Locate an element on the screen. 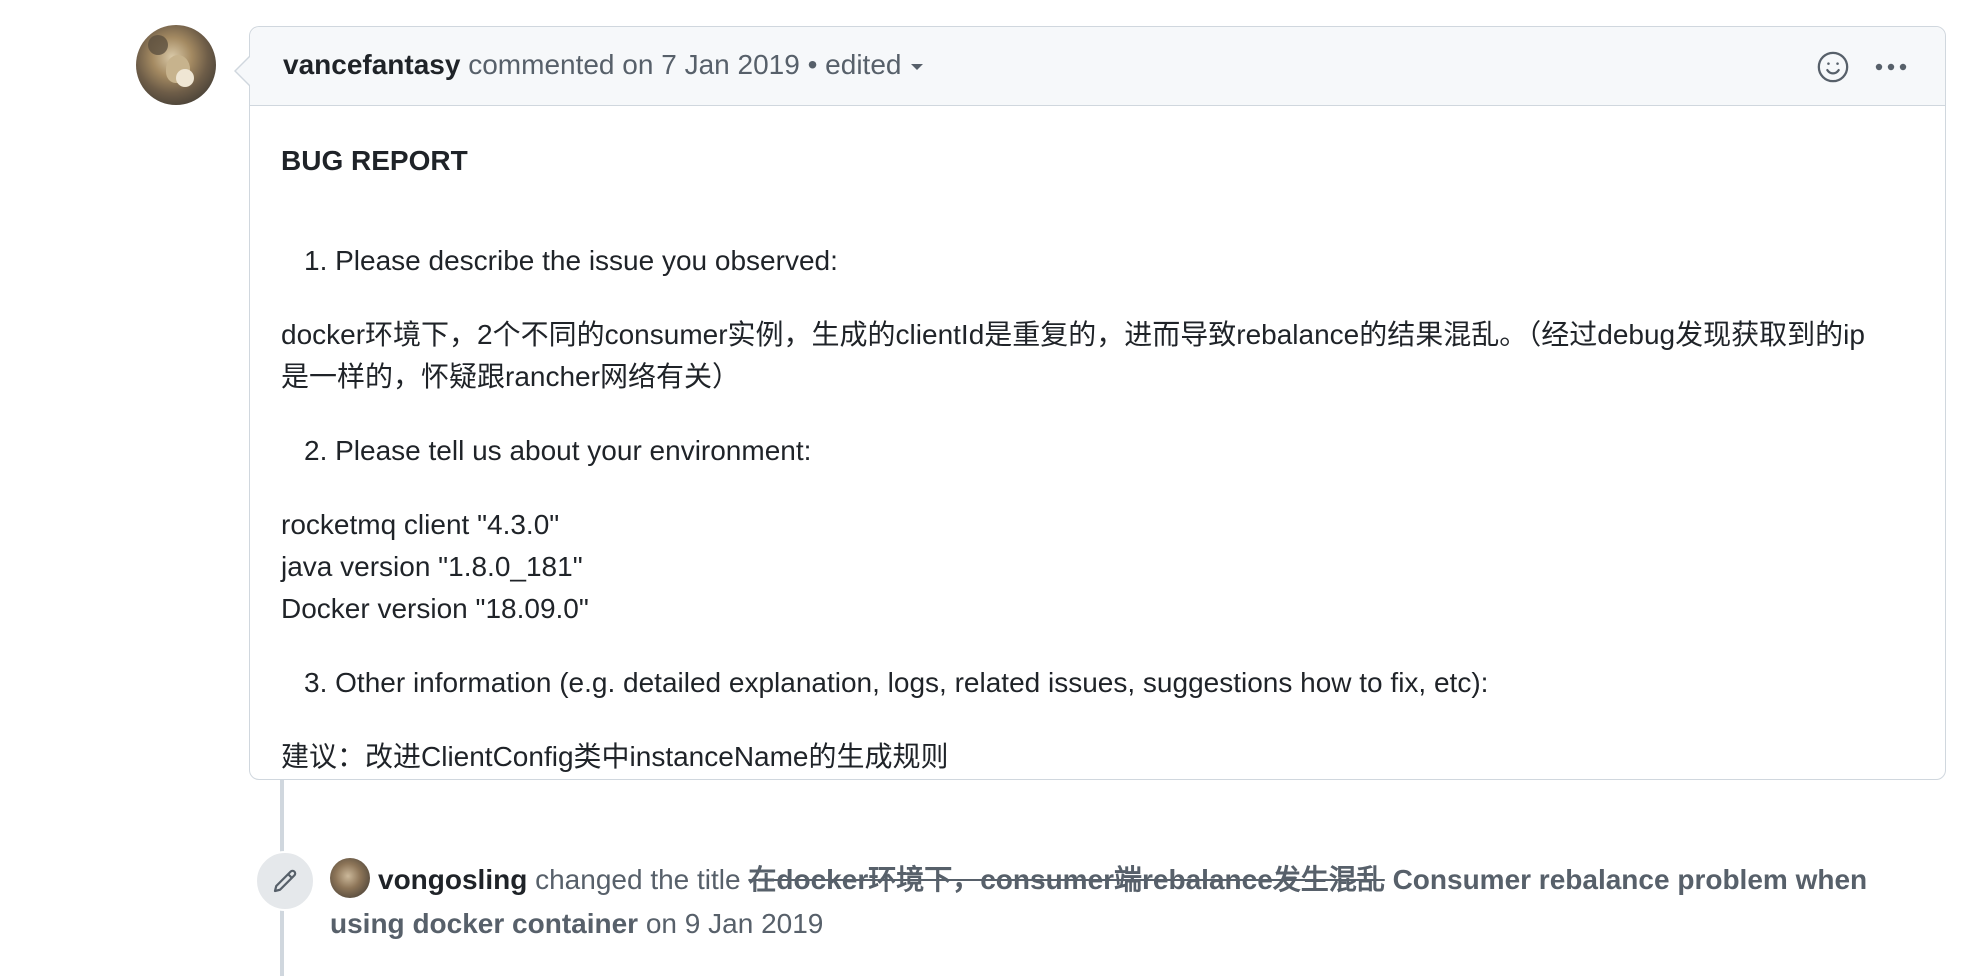  new-title-part2: using docker container is located at coordinates (484, 923).